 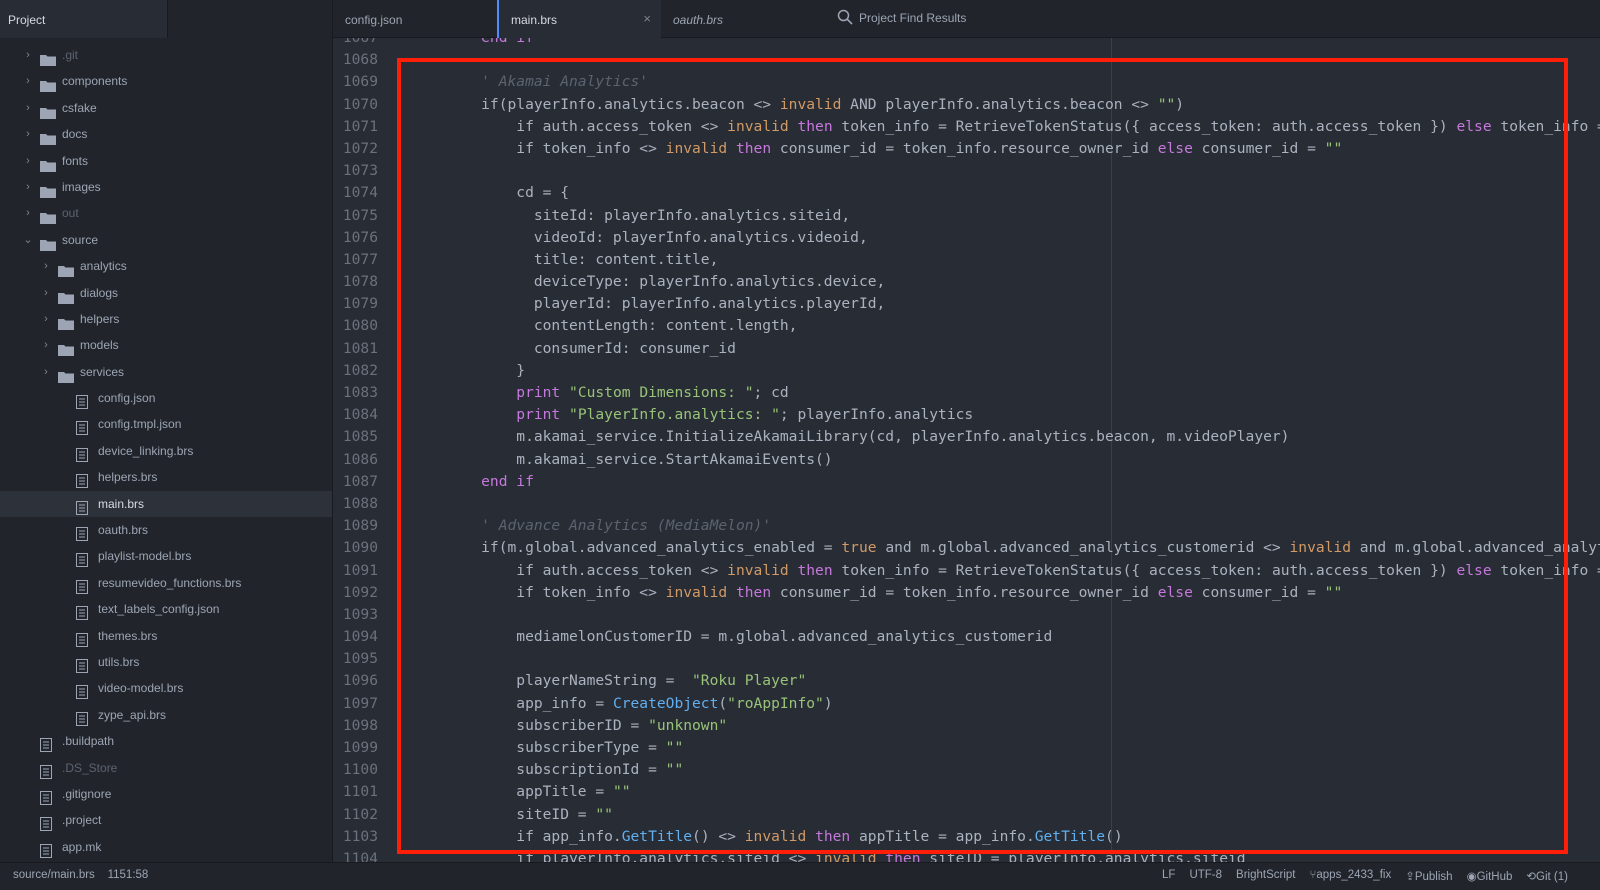 I want to click on tree-file: .project, so click(x=166, y=820).